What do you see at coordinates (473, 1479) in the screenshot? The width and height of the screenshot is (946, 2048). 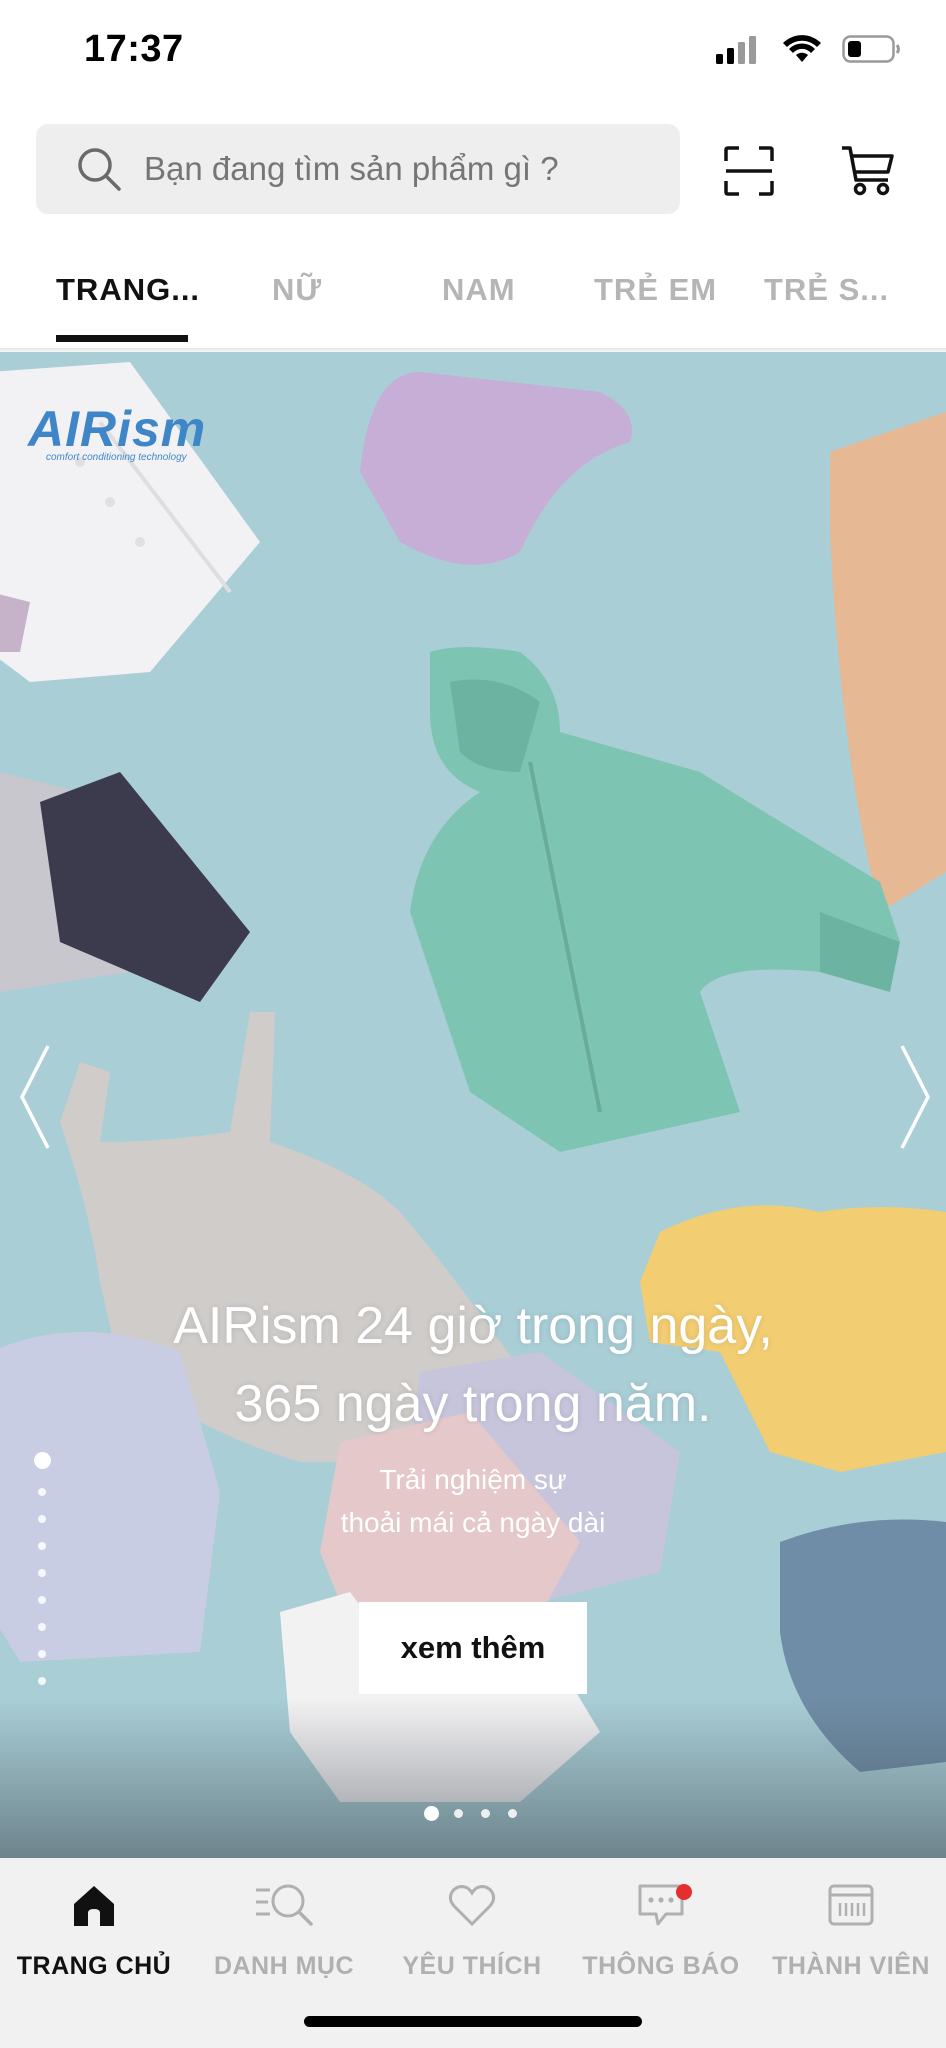 I see `hero-subtext-line1: Trải nghiệm sự` at bounding box center [473, 1479].